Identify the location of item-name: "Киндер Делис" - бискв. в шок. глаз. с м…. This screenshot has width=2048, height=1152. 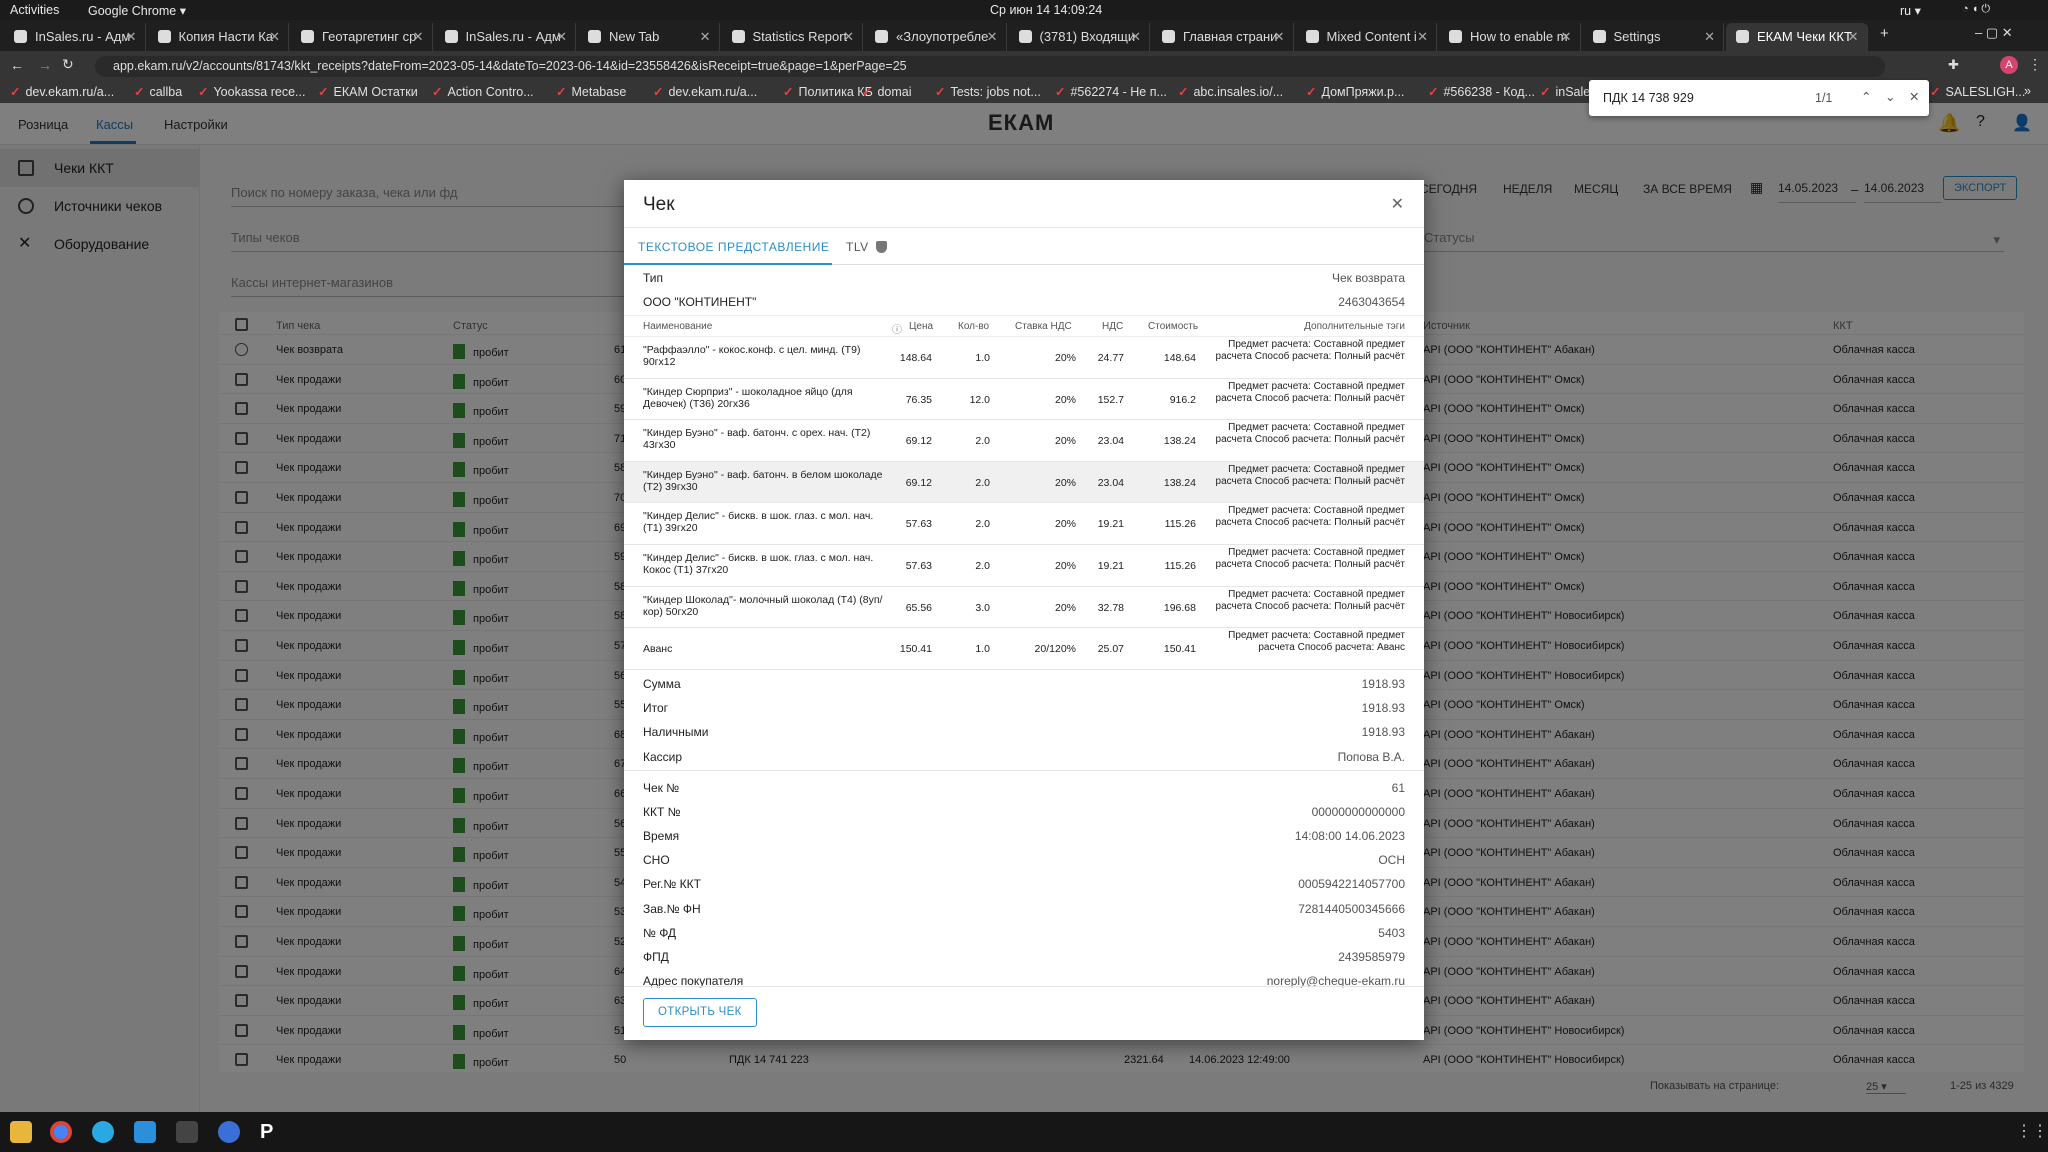
(758, 522).